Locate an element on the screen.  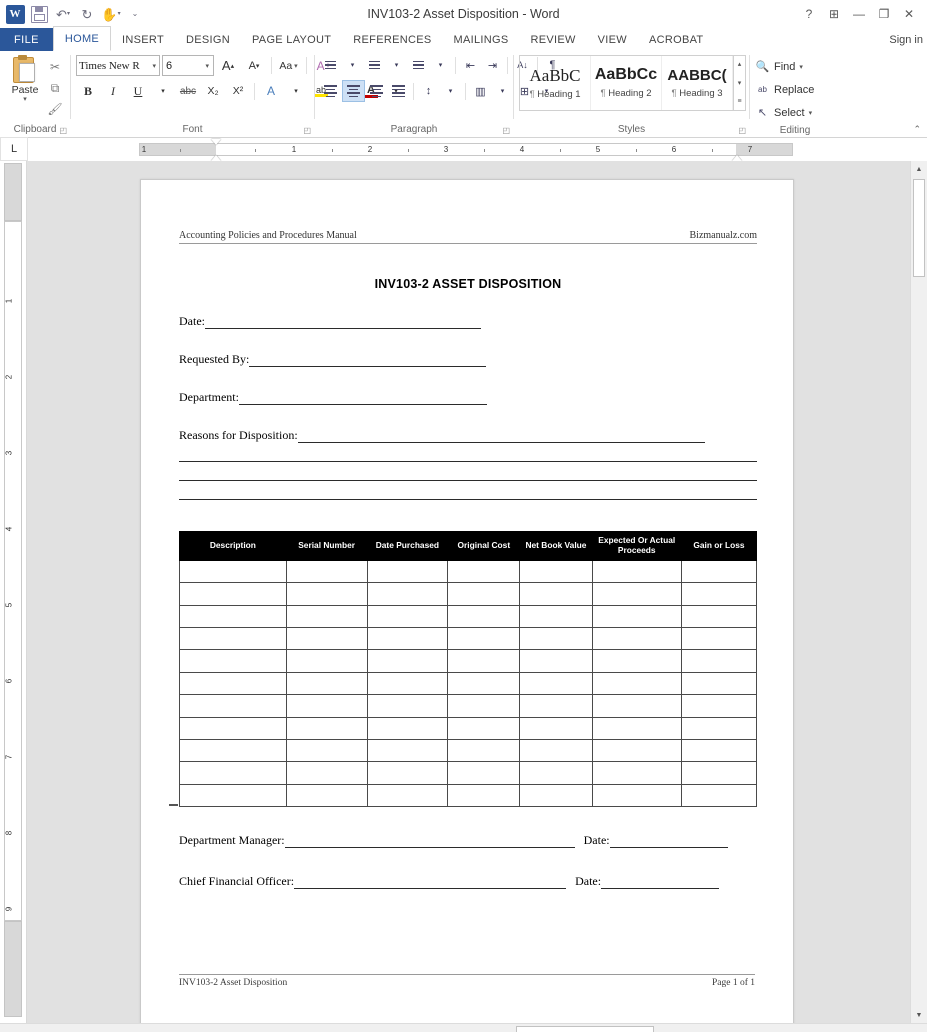
multilevel-caret: ▾ is located at coordinates (440, 65).